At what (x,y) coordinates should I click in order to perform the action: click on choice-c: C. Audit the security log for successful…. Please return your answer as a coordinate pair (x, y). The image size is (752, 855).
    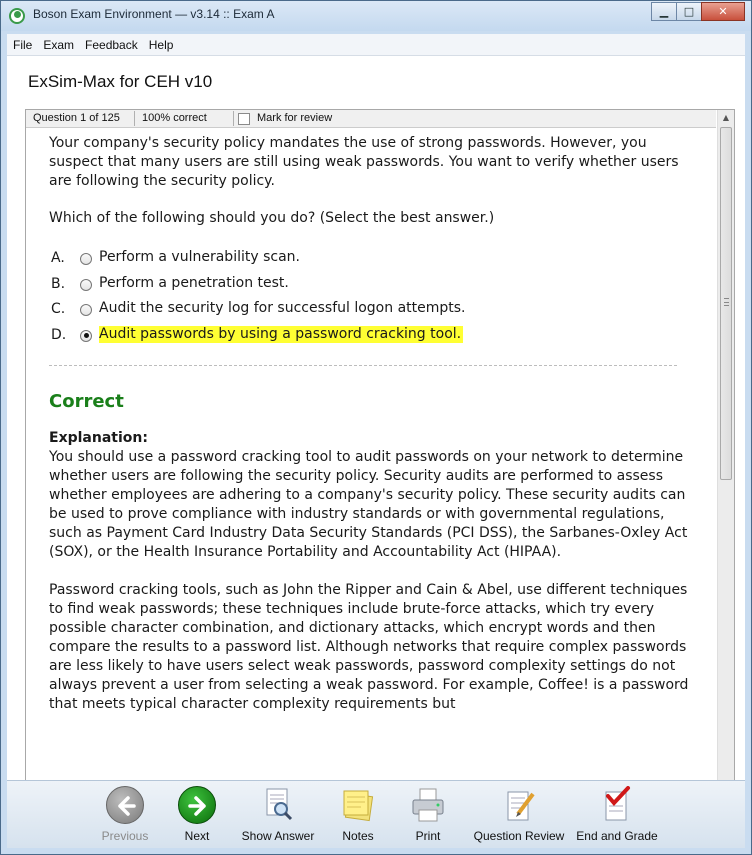
    Looking at the image, I should click on (369, 311).